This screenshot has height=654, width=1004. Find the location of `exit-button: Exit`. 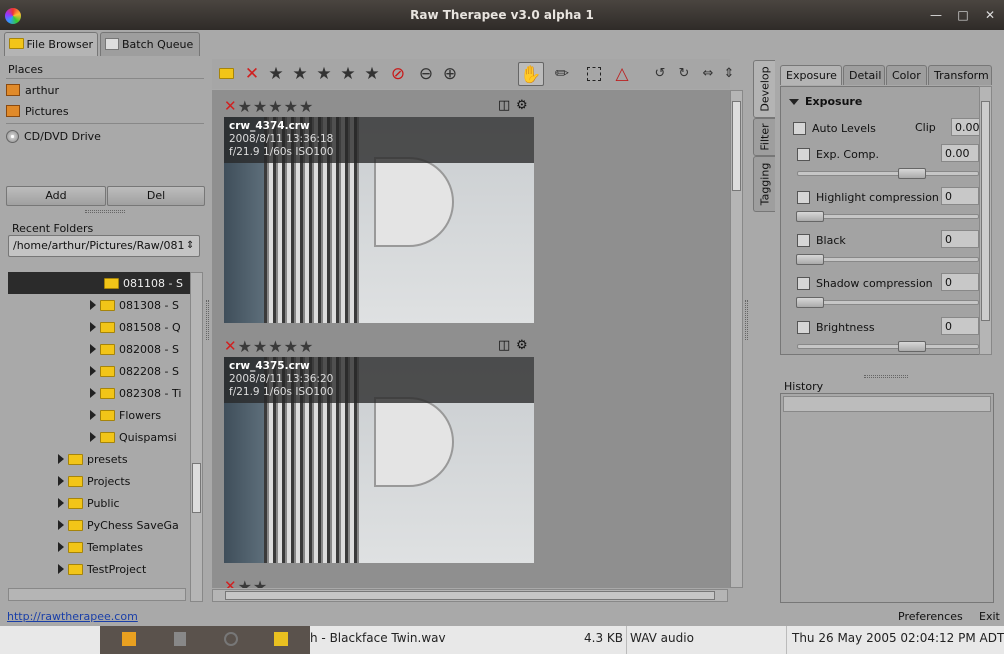

exit-button: Exit is located at coordinates (989, 616).